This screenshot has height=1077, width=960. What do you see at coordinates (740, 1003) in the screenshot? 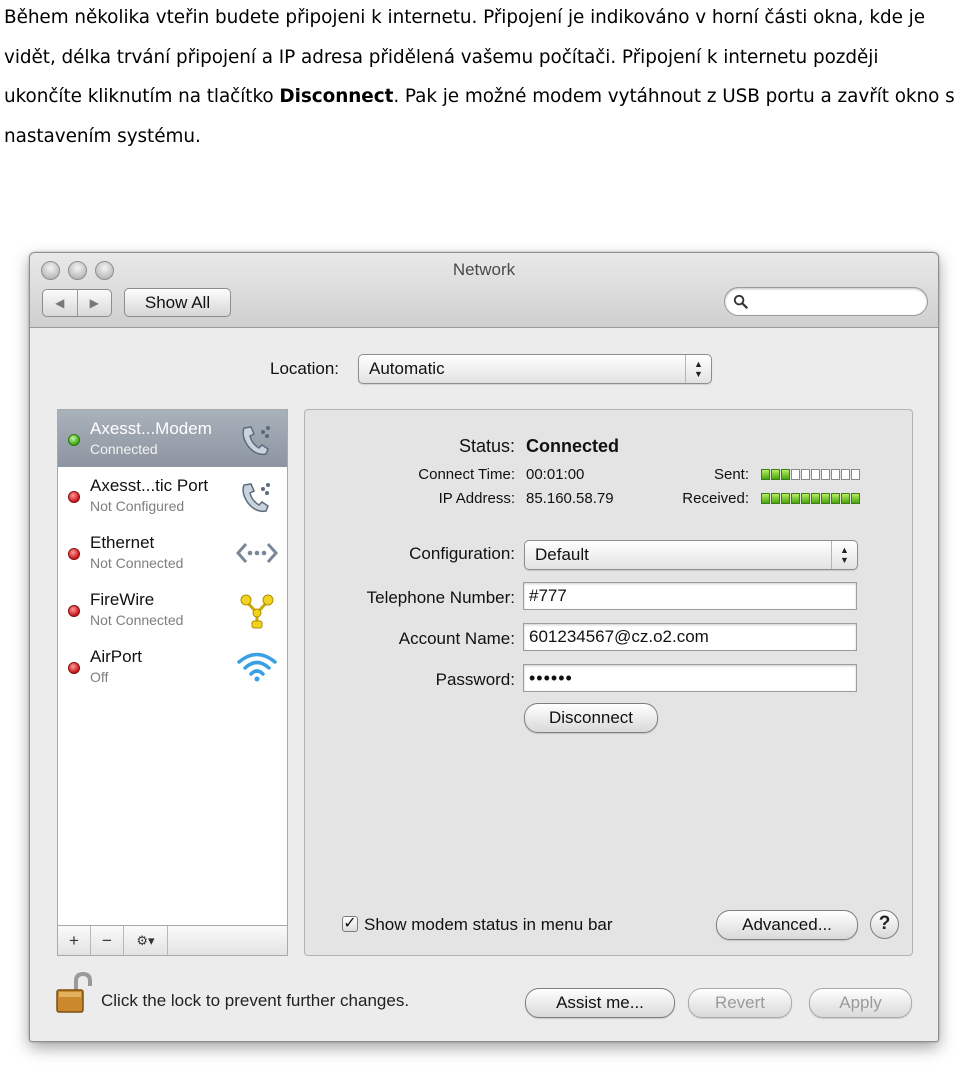
I see `revert-button: Revert` at bounding box center [740, 1003].